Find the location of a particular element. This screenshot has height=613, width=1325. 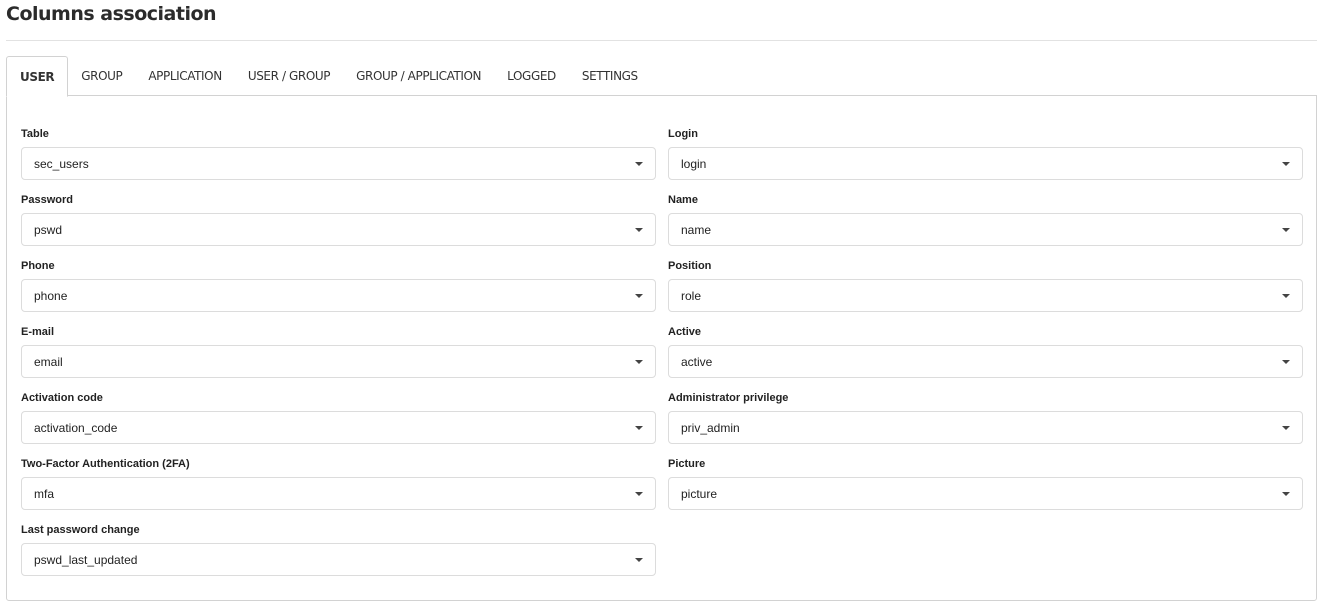

email-select: email is located at coordinates (338, 361).